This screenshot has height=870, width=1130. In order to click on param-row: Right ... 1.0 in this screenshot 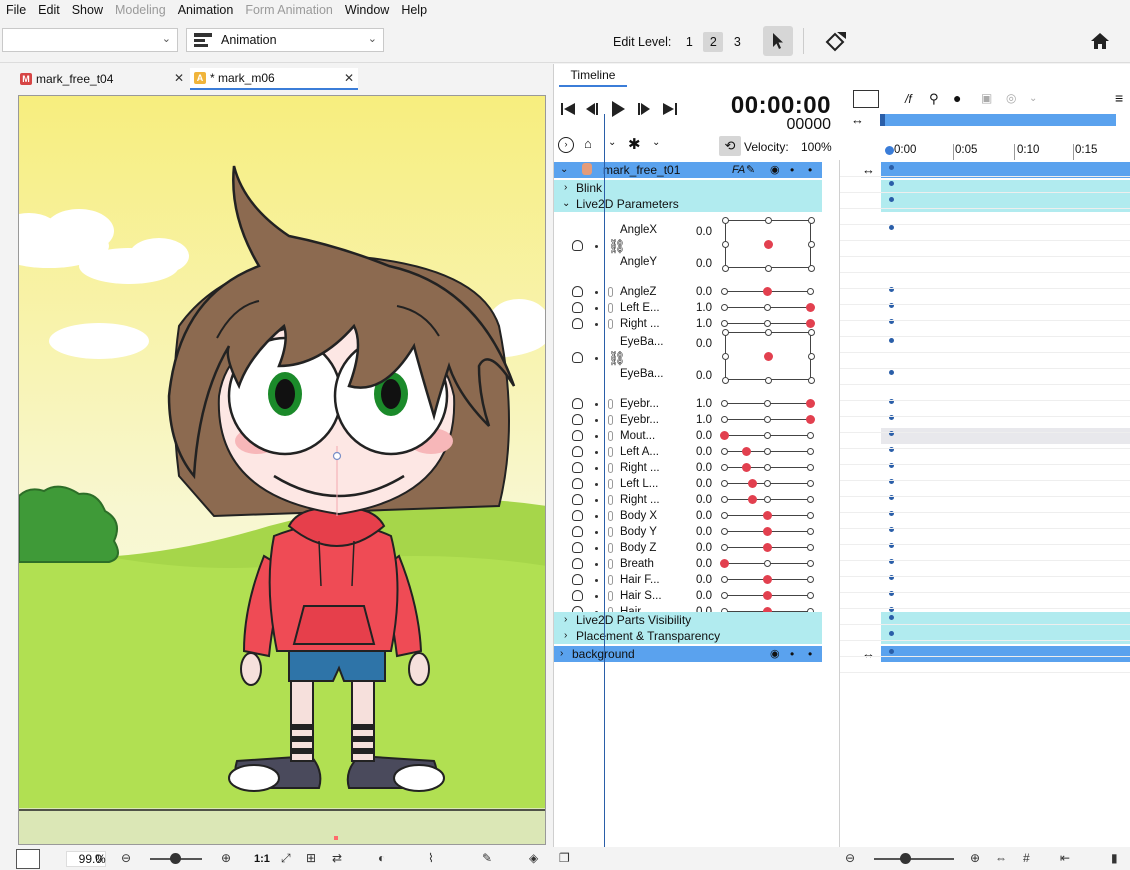, I will do `click(688, 324)`.